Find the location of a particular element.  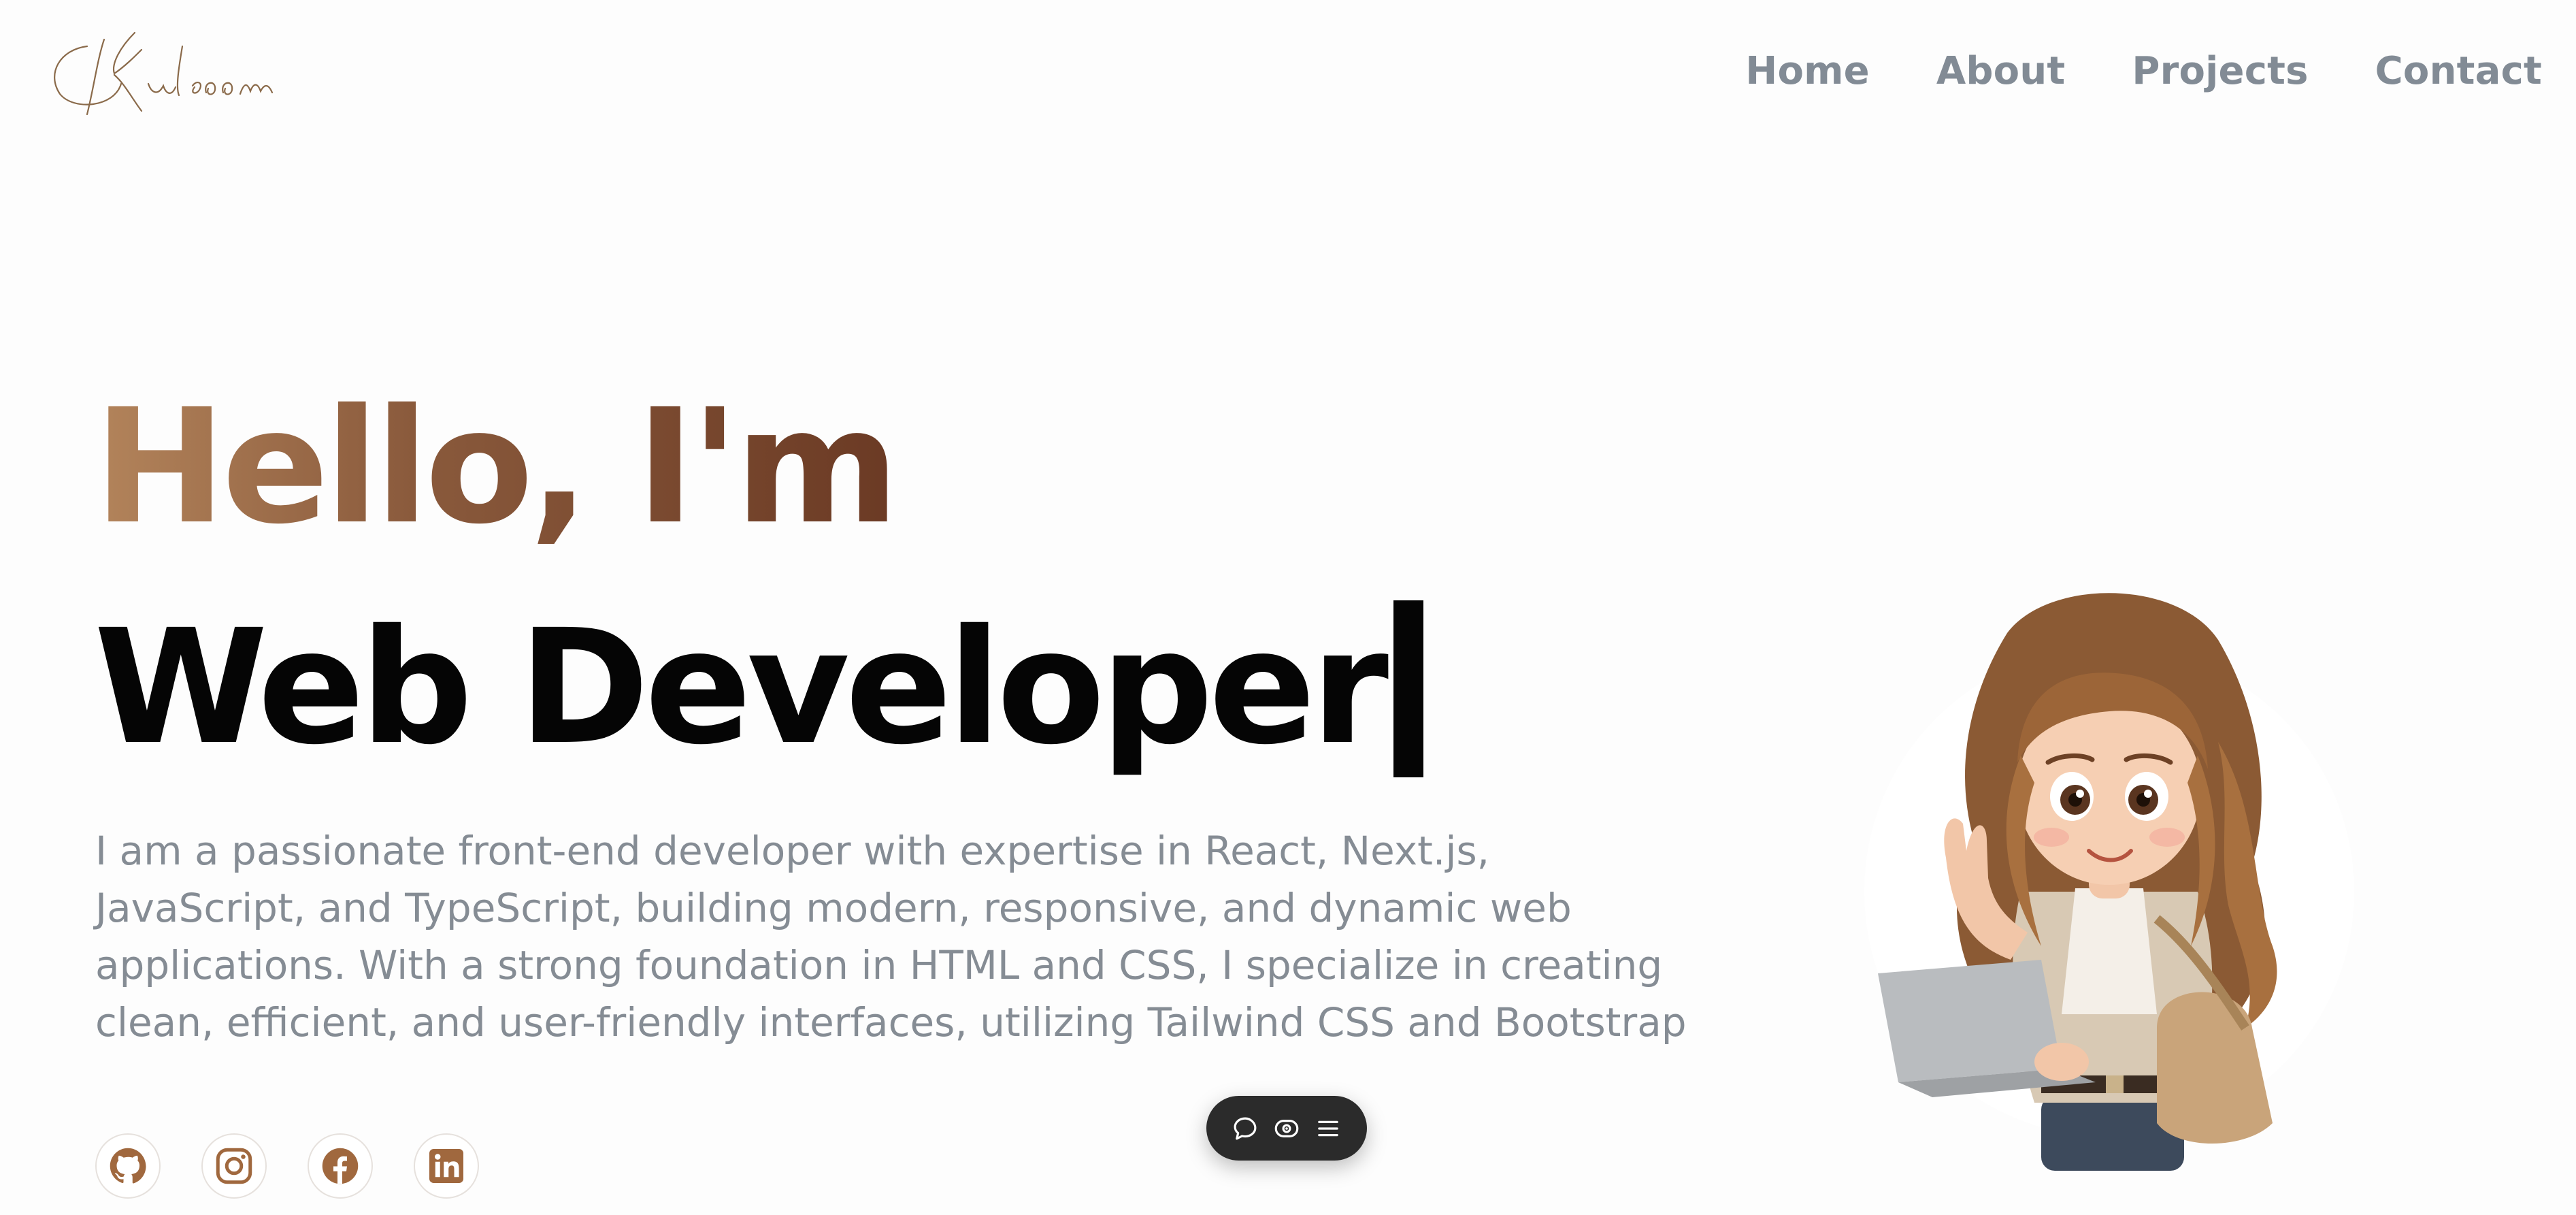

linkedin-icon is located at coordinates (446, 1166).